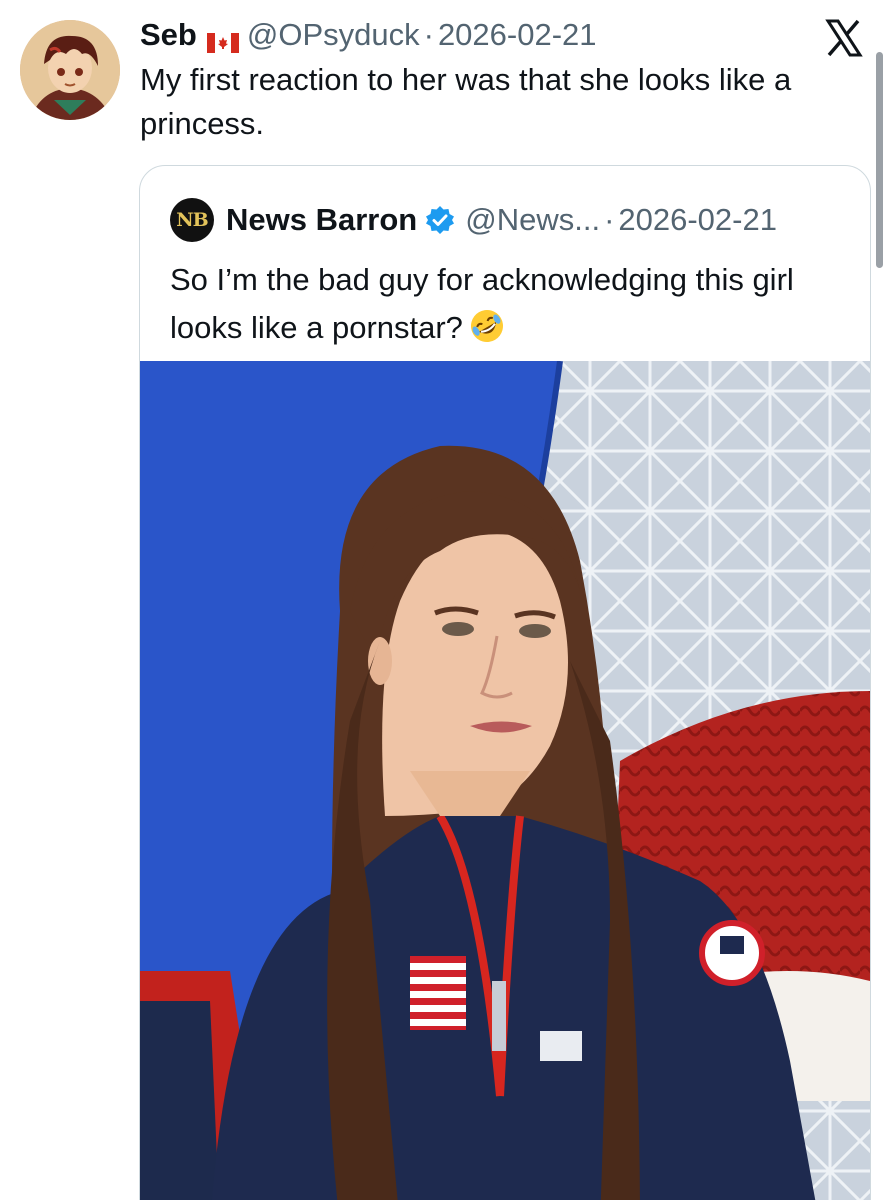 Image resolution: width=890 pixels, height=1200 pixels. I want to click on author-avatar, so click(70, 70).